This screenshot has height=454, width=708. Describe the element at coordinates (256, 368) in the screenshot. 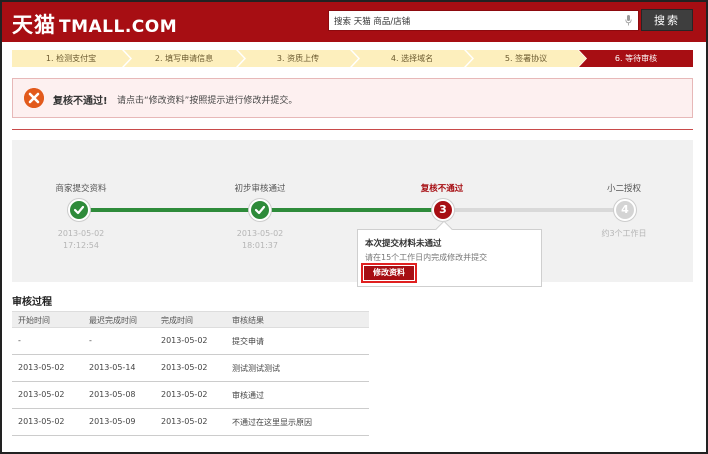

I see `cell: 测试测试测试` at that location.